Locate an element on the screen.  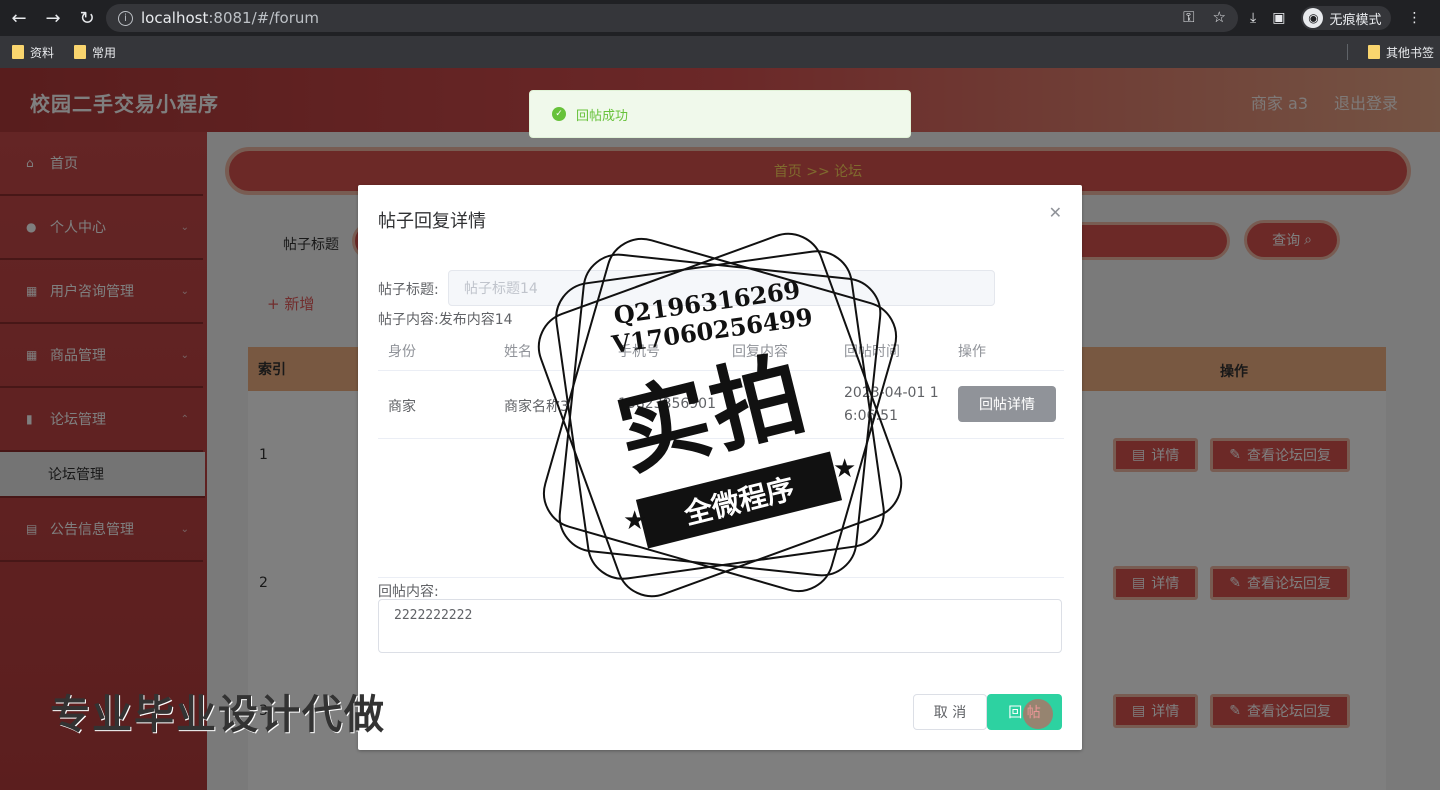
header-reply-time: 回帖时间 is located at coordinates (872, 351).